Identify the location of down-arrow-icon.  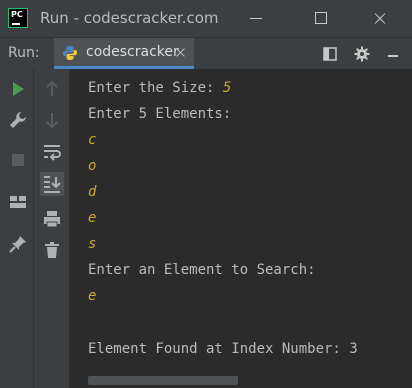
(52, 120).